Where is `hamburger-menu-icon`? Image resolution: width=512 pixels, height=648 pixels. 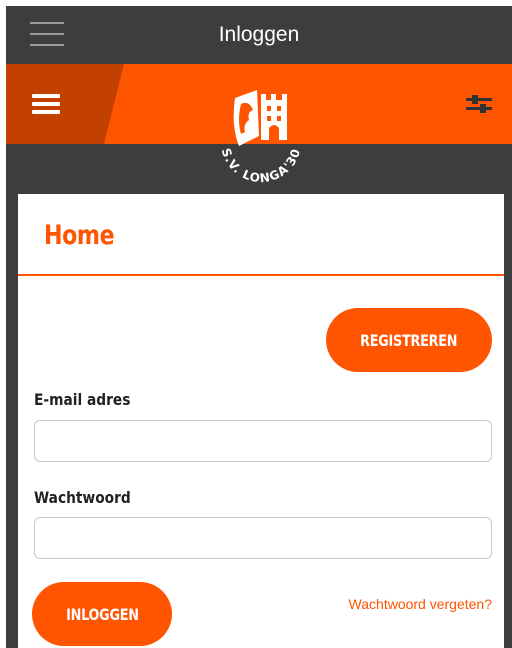
hamburger-menu-icon is located at coordinates (46, 104).